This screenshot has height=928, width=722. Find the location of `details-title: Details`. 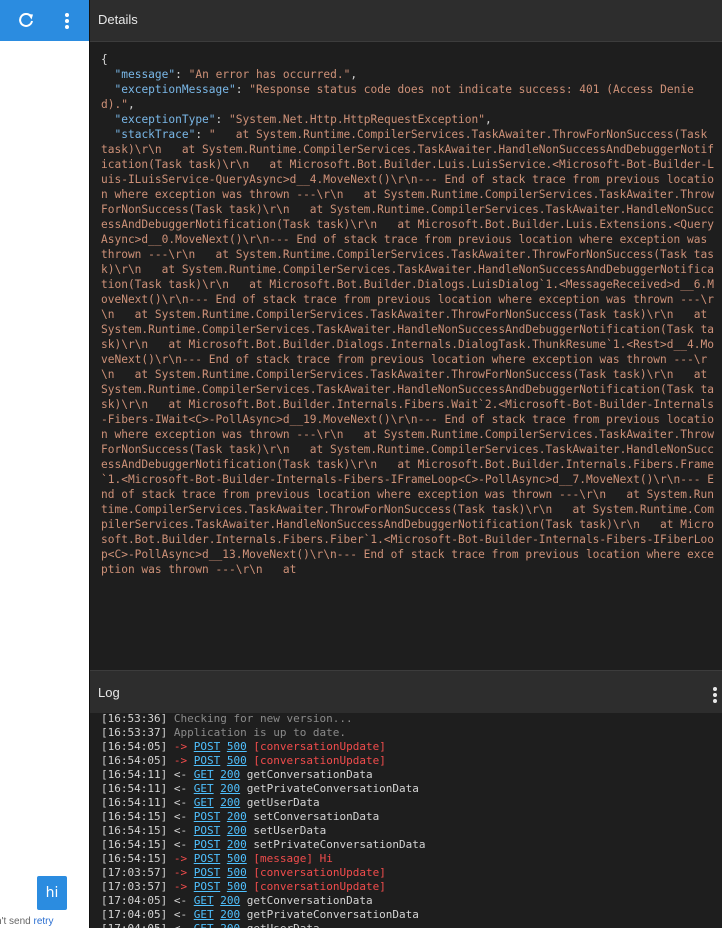

details-title: Details is located at coordinates (118, 19).